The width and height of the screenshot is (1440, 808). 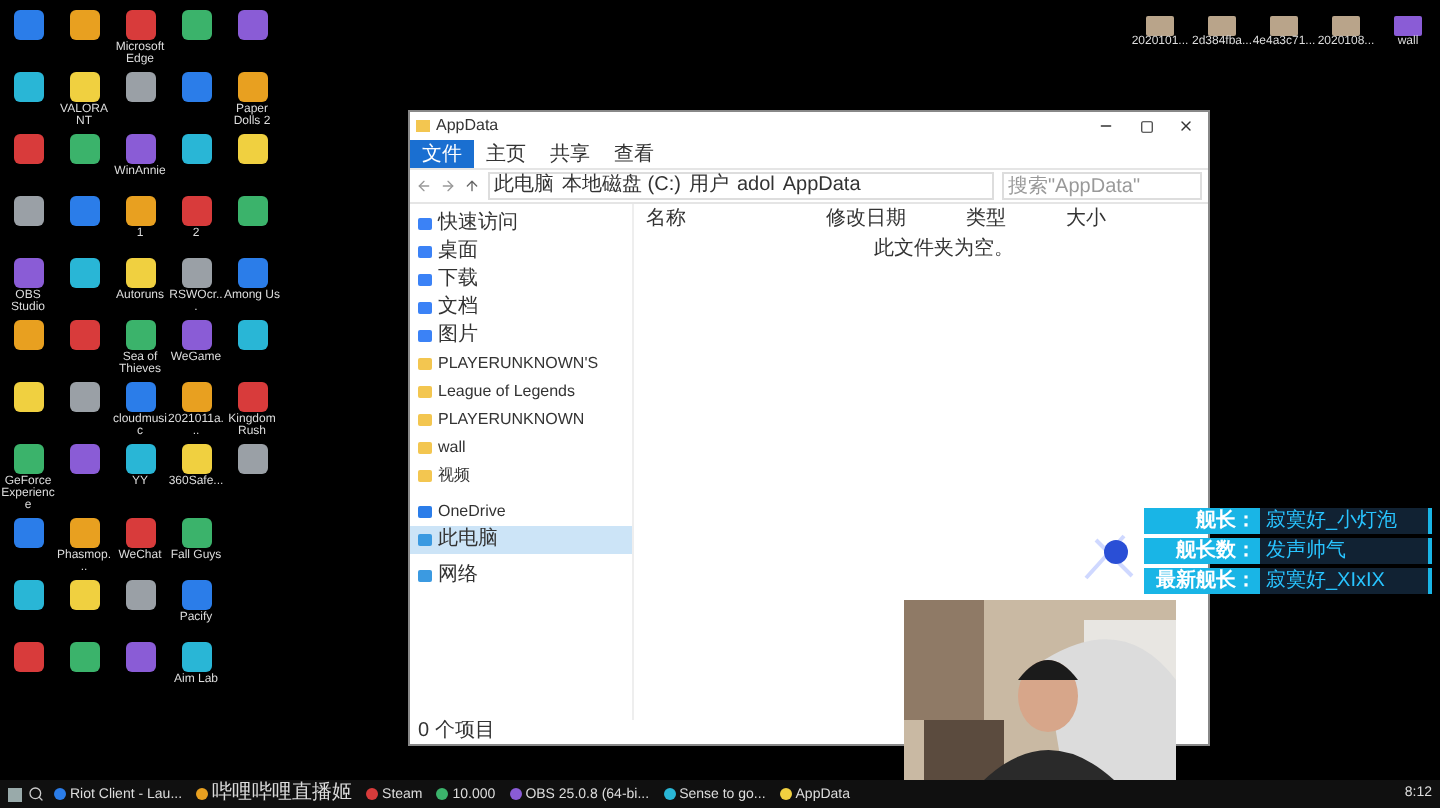 What do you see at coordinates (521, 540) in the screenshot?
I see `nav-item: 此电脑` at bounding box center [521, 540].